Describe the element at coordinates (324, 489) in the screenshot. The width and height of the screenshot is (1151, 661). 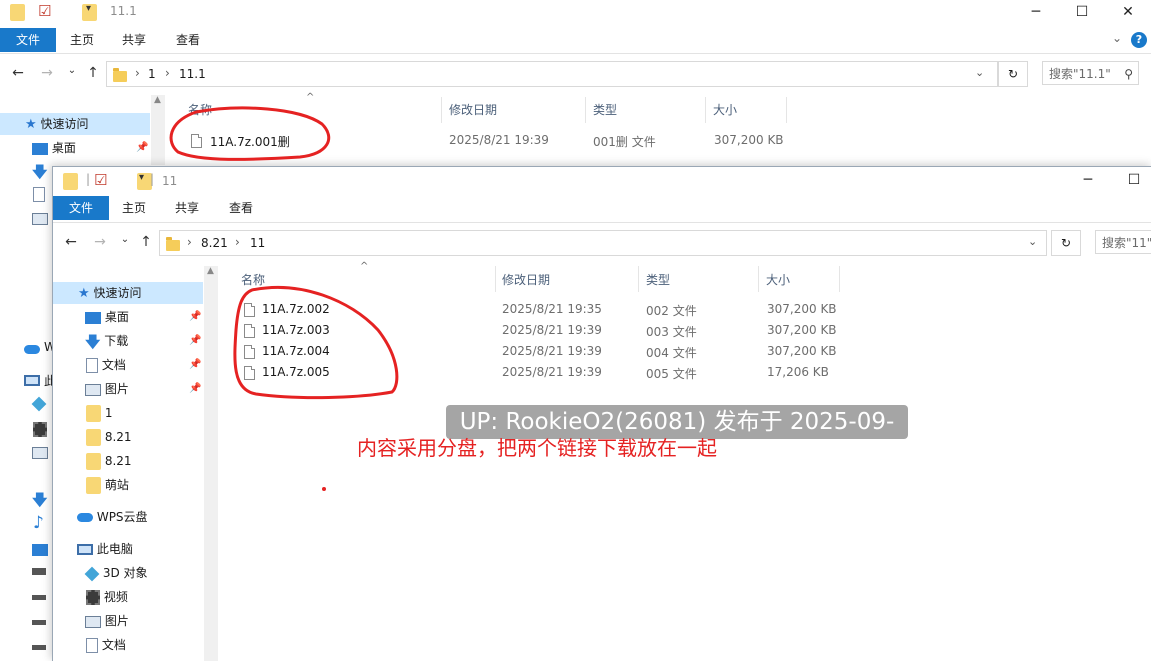
I see `annotation-dot` at that location.